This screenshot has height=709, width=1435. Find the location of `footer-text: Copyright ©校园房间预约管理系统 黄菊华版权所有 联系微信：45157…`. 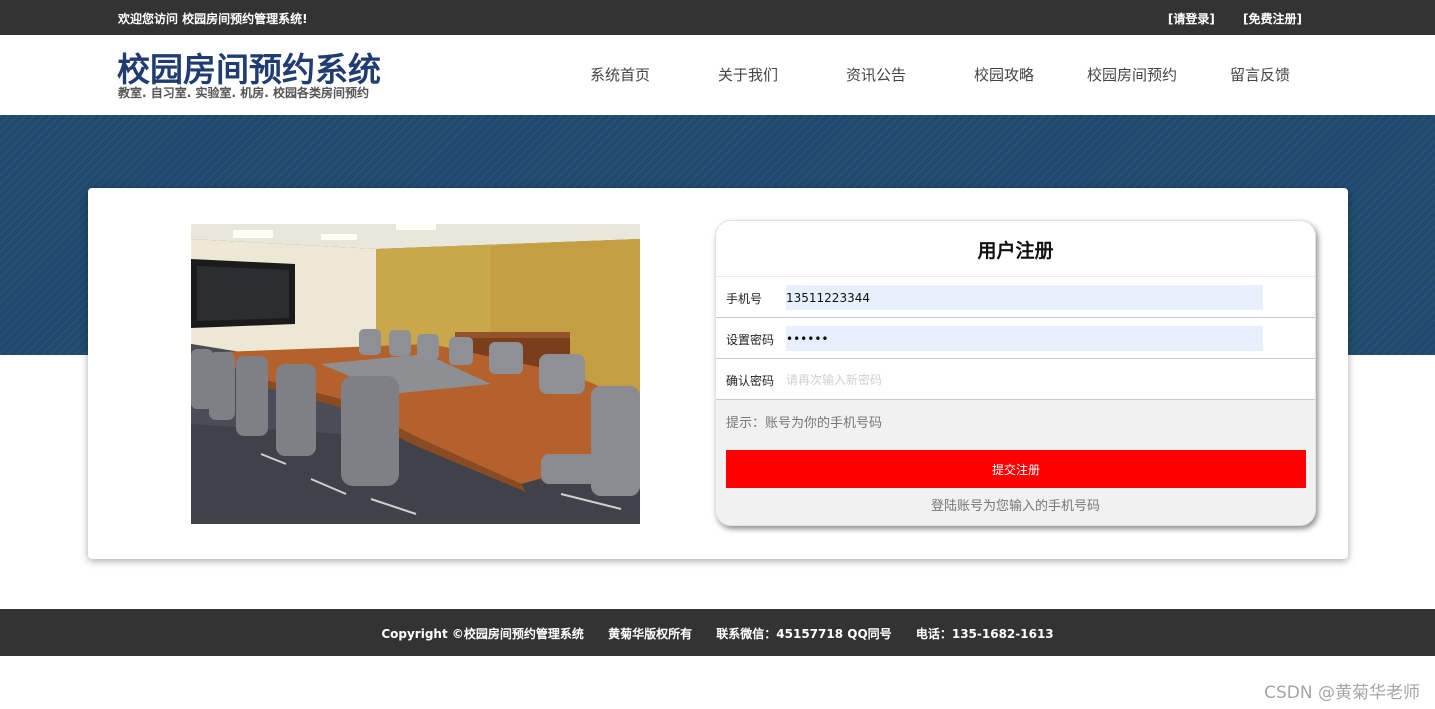

footer-text: Copyright ©校园房间预约管理系统 黄菊华版权所有 联系微信：45157… is located at coordinates (717, 633).